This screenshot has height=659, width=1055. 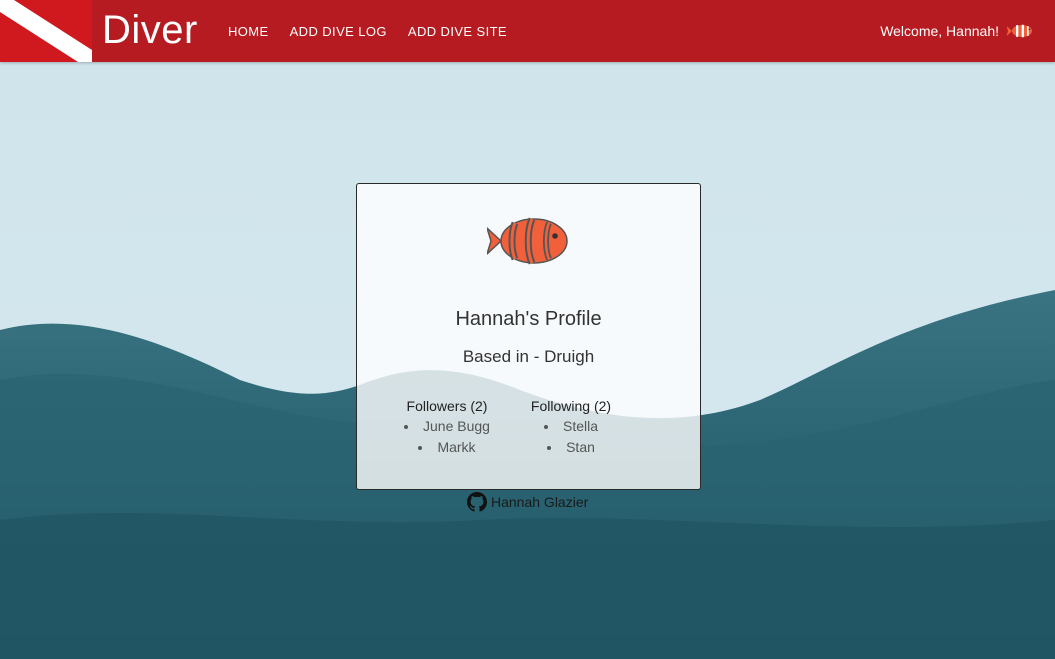 I want to click on follower-item: Markk, so click(x=447, y=447).